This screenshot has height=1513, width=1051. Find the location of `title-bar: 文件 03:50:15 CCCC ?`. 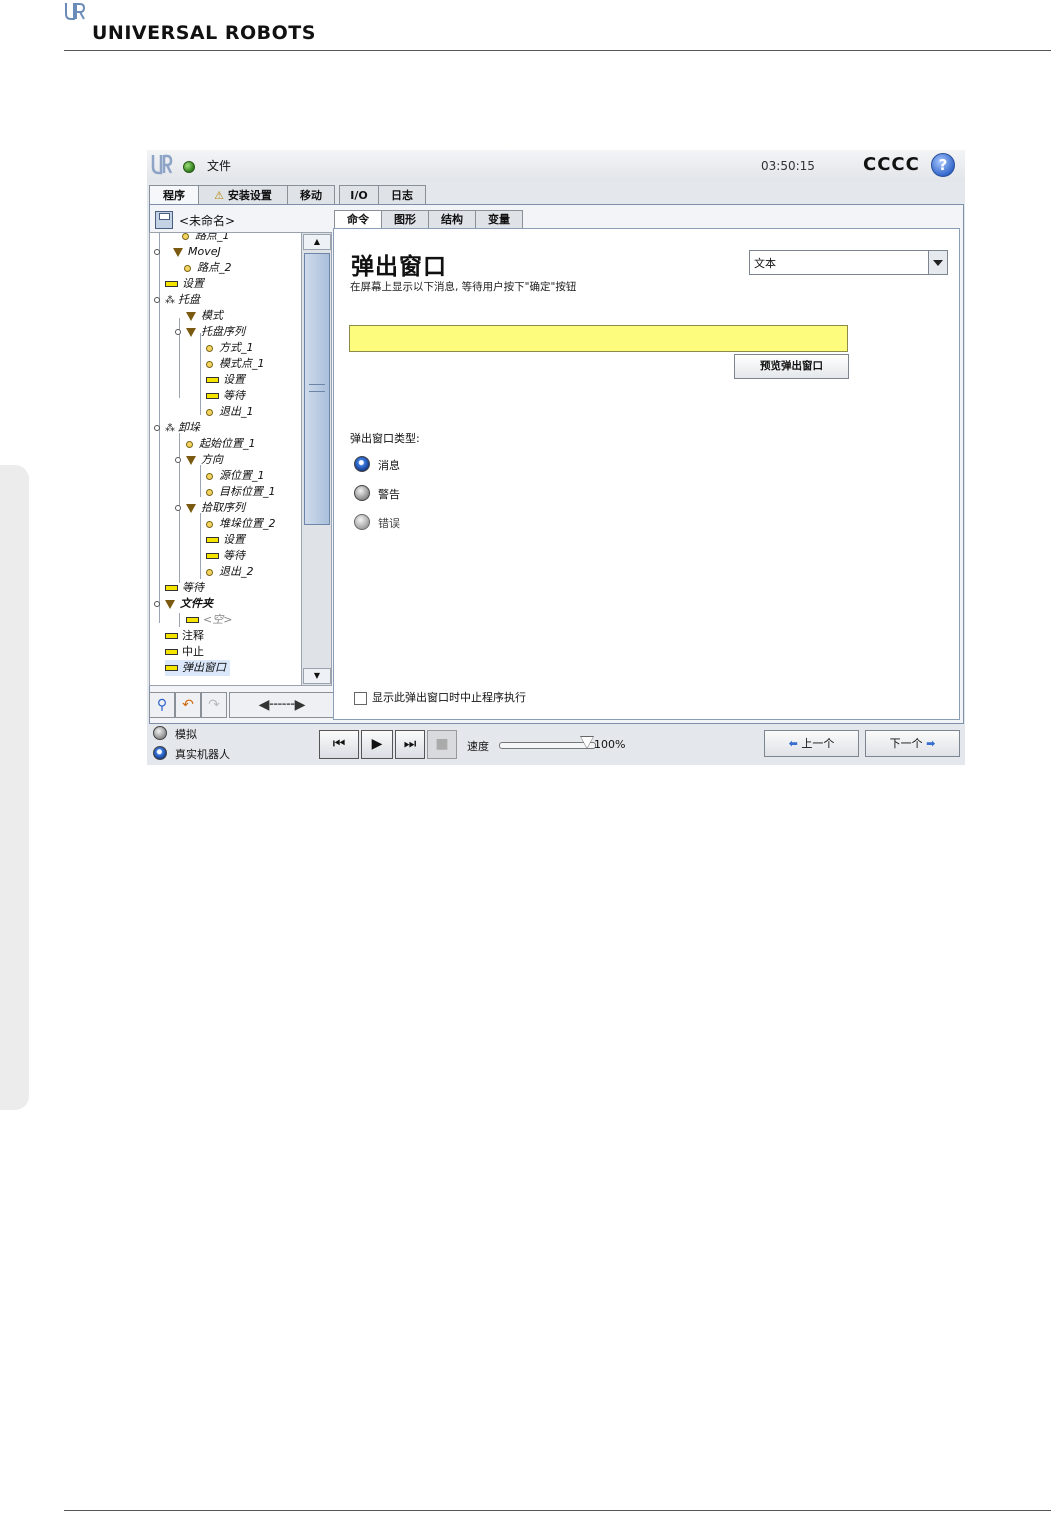

title-bar: 文件 03:50:15 CCCC ? is located at coordinates (556, 166).